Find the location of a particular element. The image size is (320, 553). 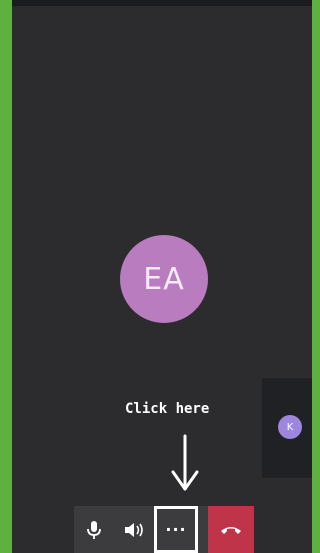

microphone-button is located at coordinates (94, 529).